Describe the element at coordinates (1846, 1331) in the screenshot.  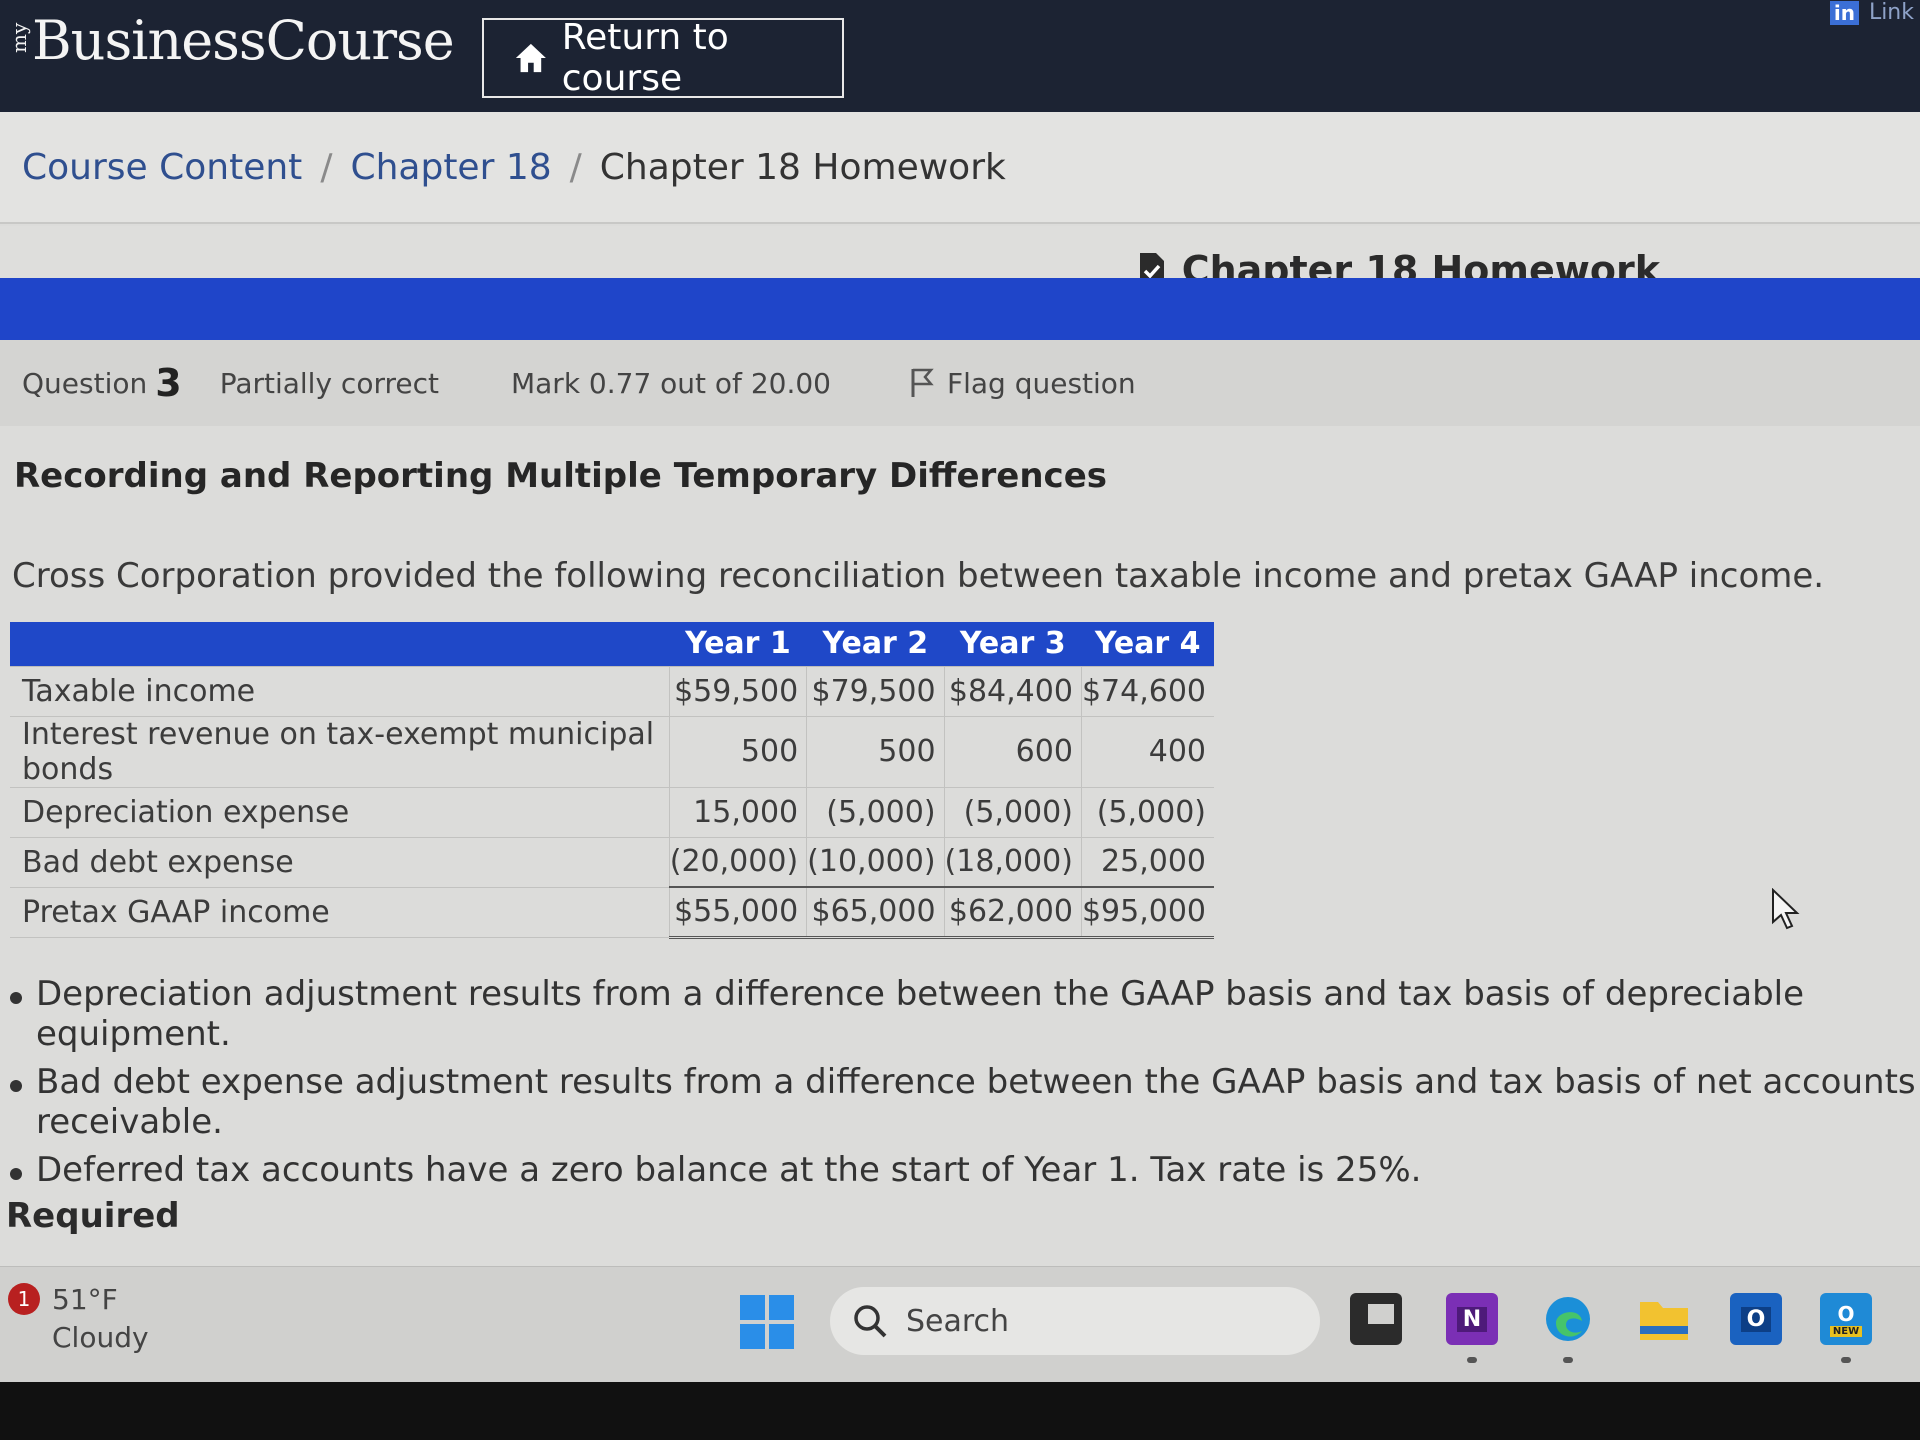
I see `new-outlook-badge: NEW` at that location.